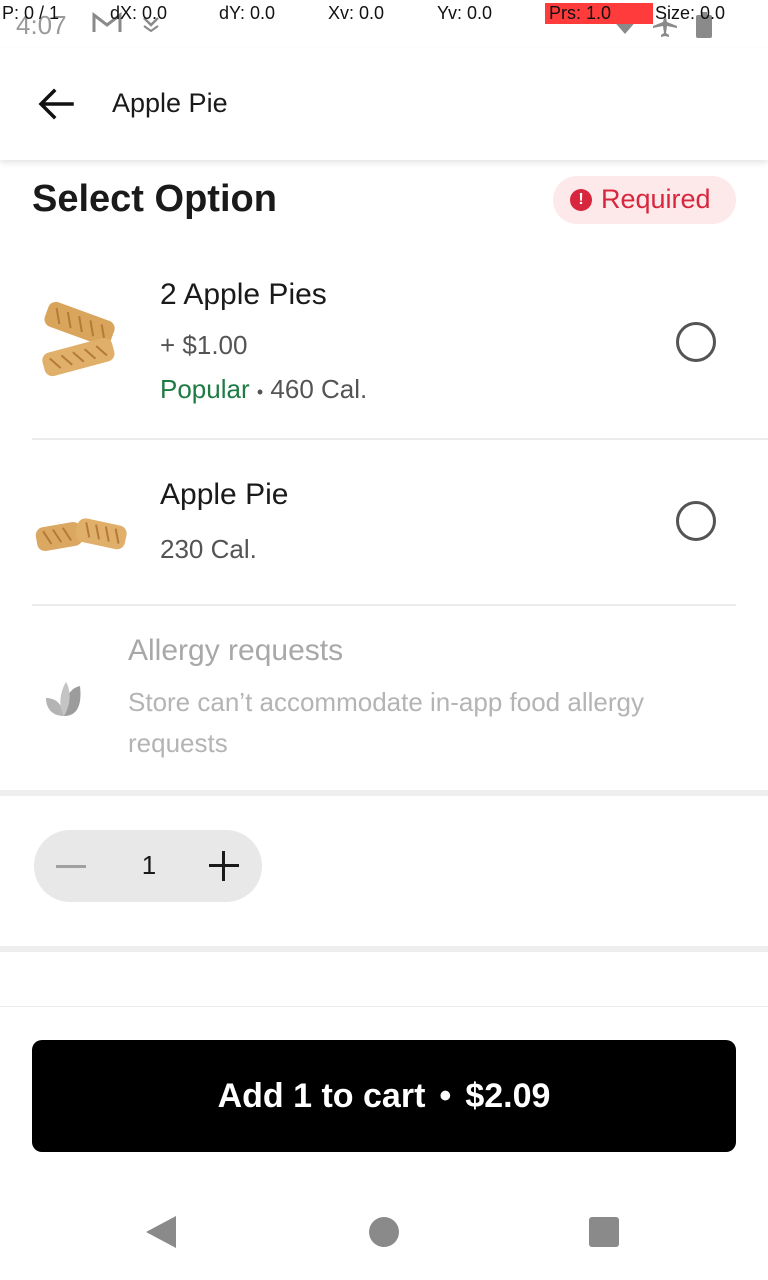 The image size is (768, 1280). I want to click on footer-divider, so click(384, 1006).